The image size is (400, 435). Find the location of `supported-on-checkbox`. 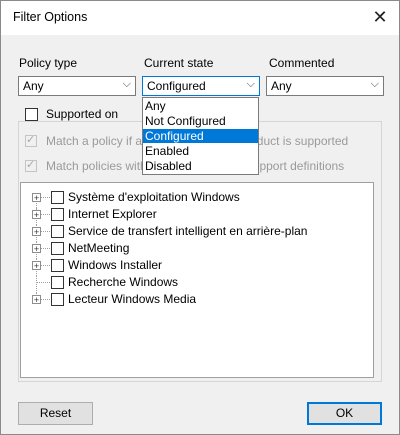

supported-on-checkbox is located at coordinates (31, 114).